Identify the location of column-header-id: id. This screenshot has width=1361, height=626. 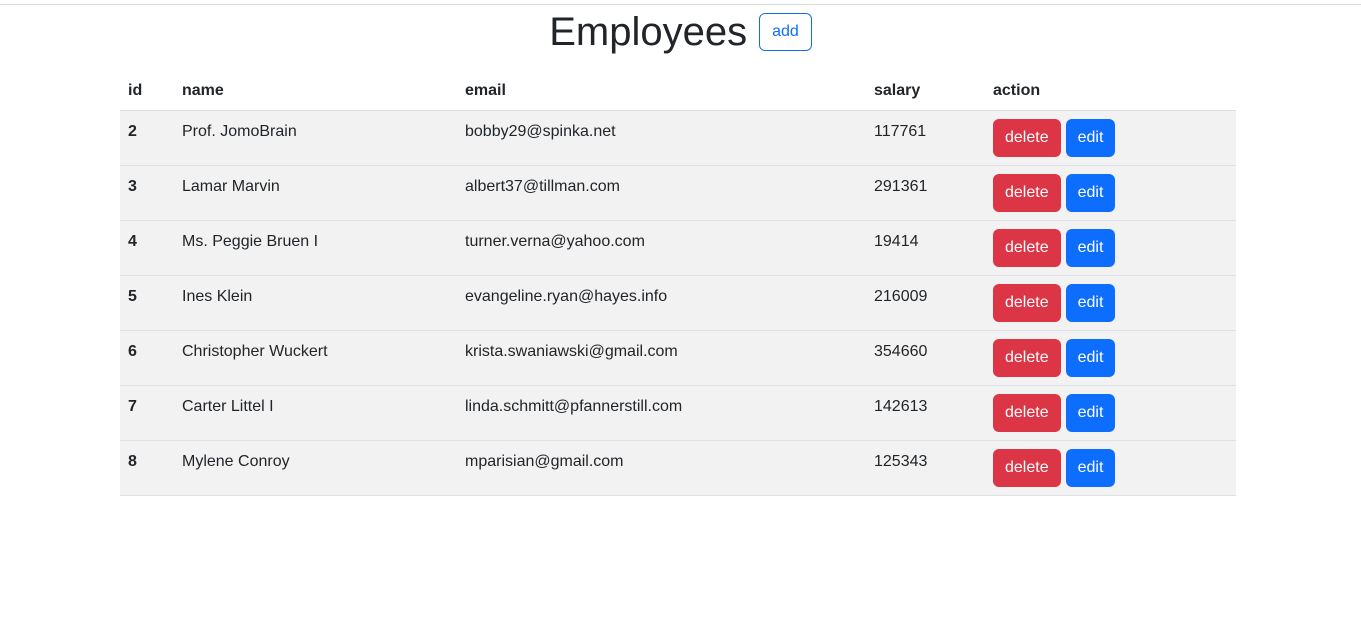
(147, 91).